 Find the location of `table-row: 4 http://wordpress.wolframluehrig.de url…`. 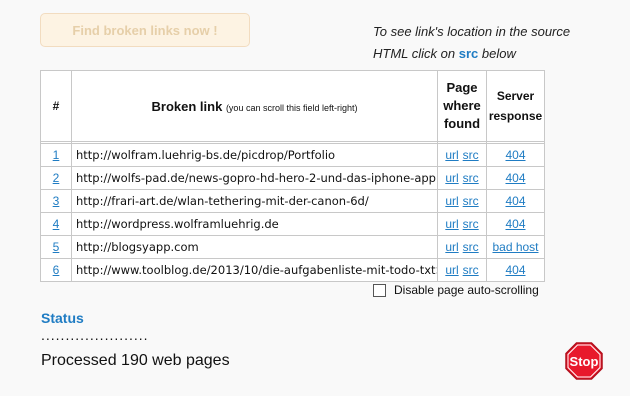

table-row: 4 http://wordpress.wolframluehrig.de url… is located at coordinates (292, 224).